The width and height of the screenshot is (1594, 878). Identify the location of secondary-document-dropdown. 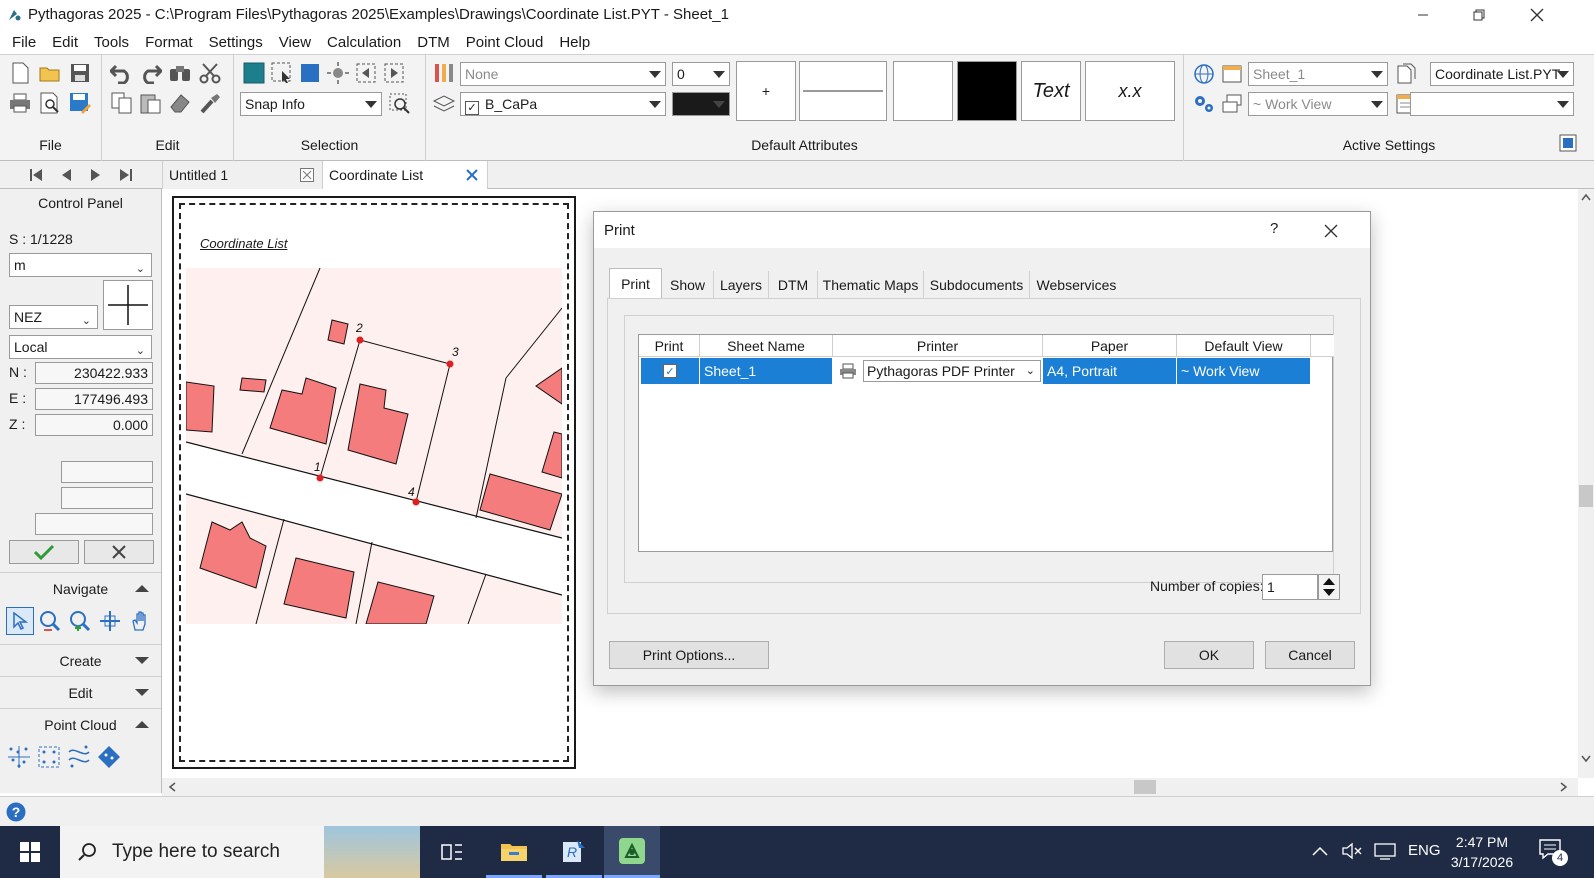
(1492, 104).